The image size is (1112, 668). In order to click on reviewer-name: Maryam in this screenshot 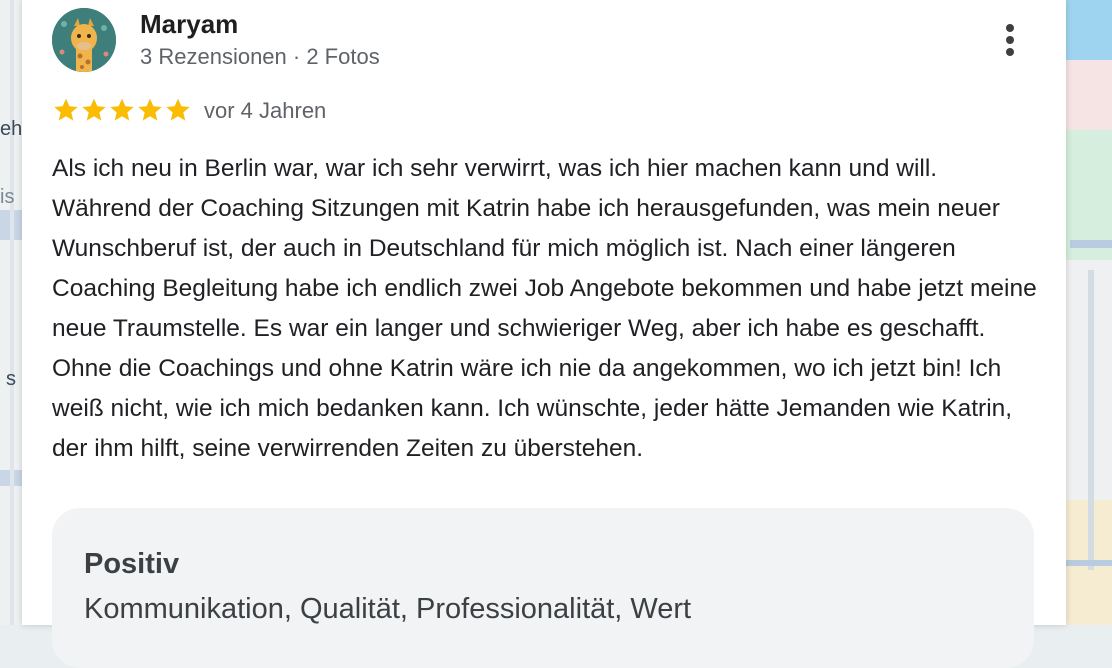, I will do `click(189, 24)`.